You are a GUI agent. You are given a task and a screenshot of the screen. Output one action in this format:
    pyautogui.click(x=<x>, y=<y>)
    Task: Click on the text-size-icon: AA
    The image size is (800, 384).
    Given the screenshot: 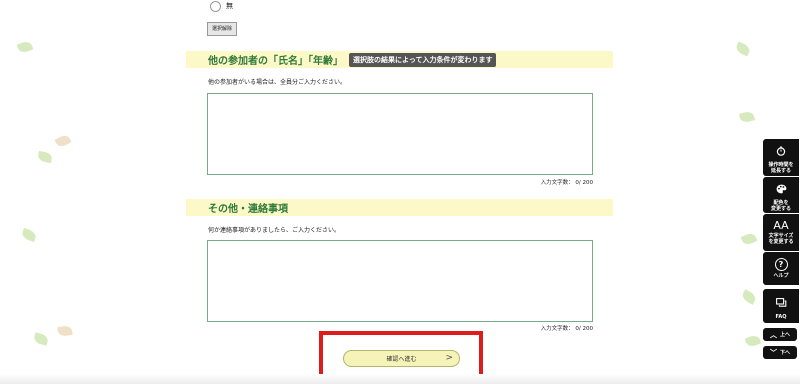 What is the action you would take?
    pyautogui.click(x=781, y=225)
    